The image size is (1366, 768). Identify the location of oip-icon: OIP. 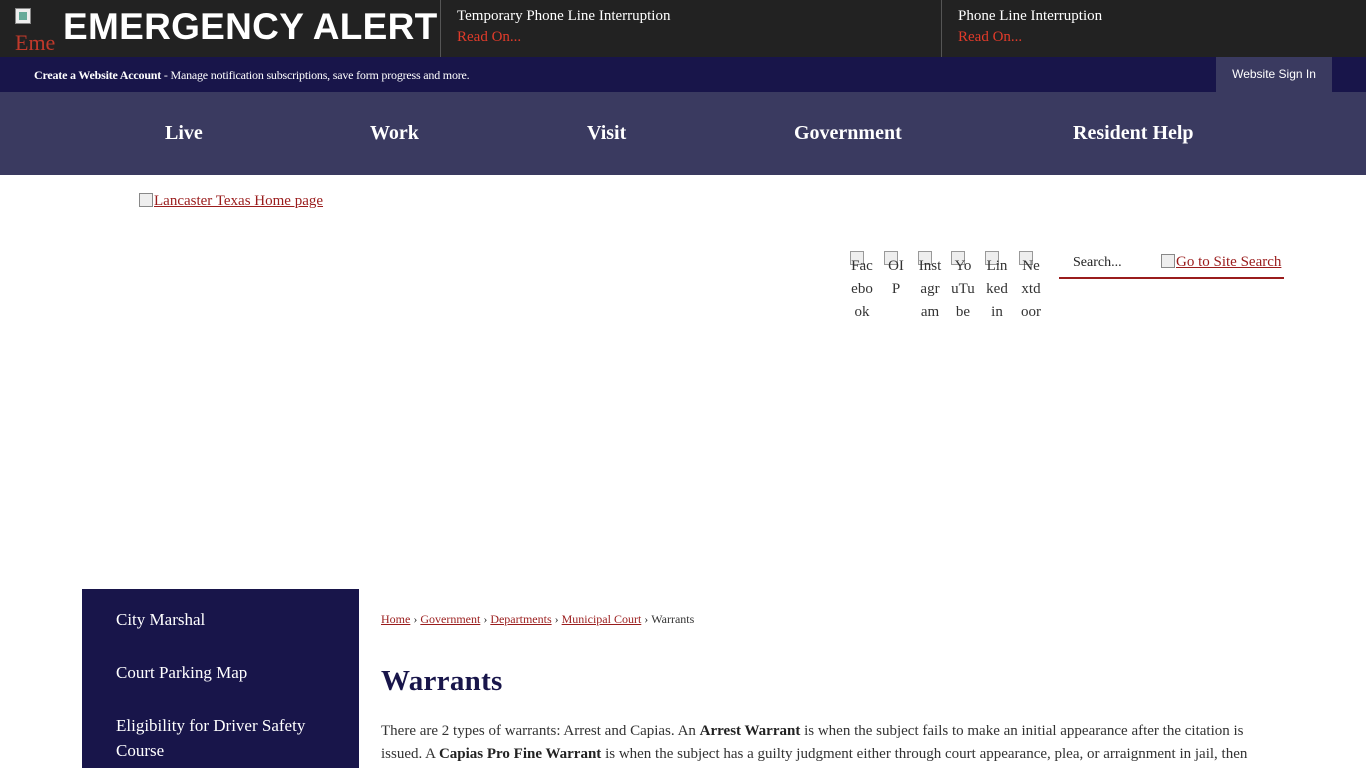
(896, 276).